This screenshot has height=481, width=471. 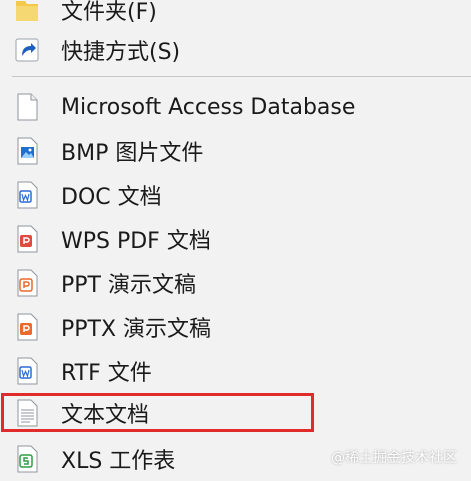 I want to click on word-doc-icon, so click(x=27, y=195).